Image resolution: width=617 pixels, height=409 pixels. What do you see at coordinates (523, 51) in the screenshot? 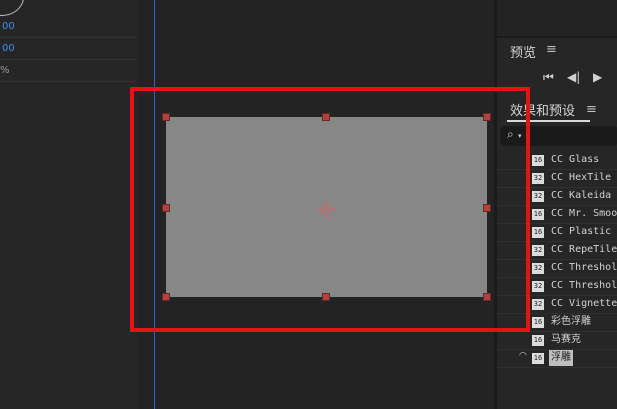
I see `preview-panel-title: 预览` at bounding box center [523, 51].